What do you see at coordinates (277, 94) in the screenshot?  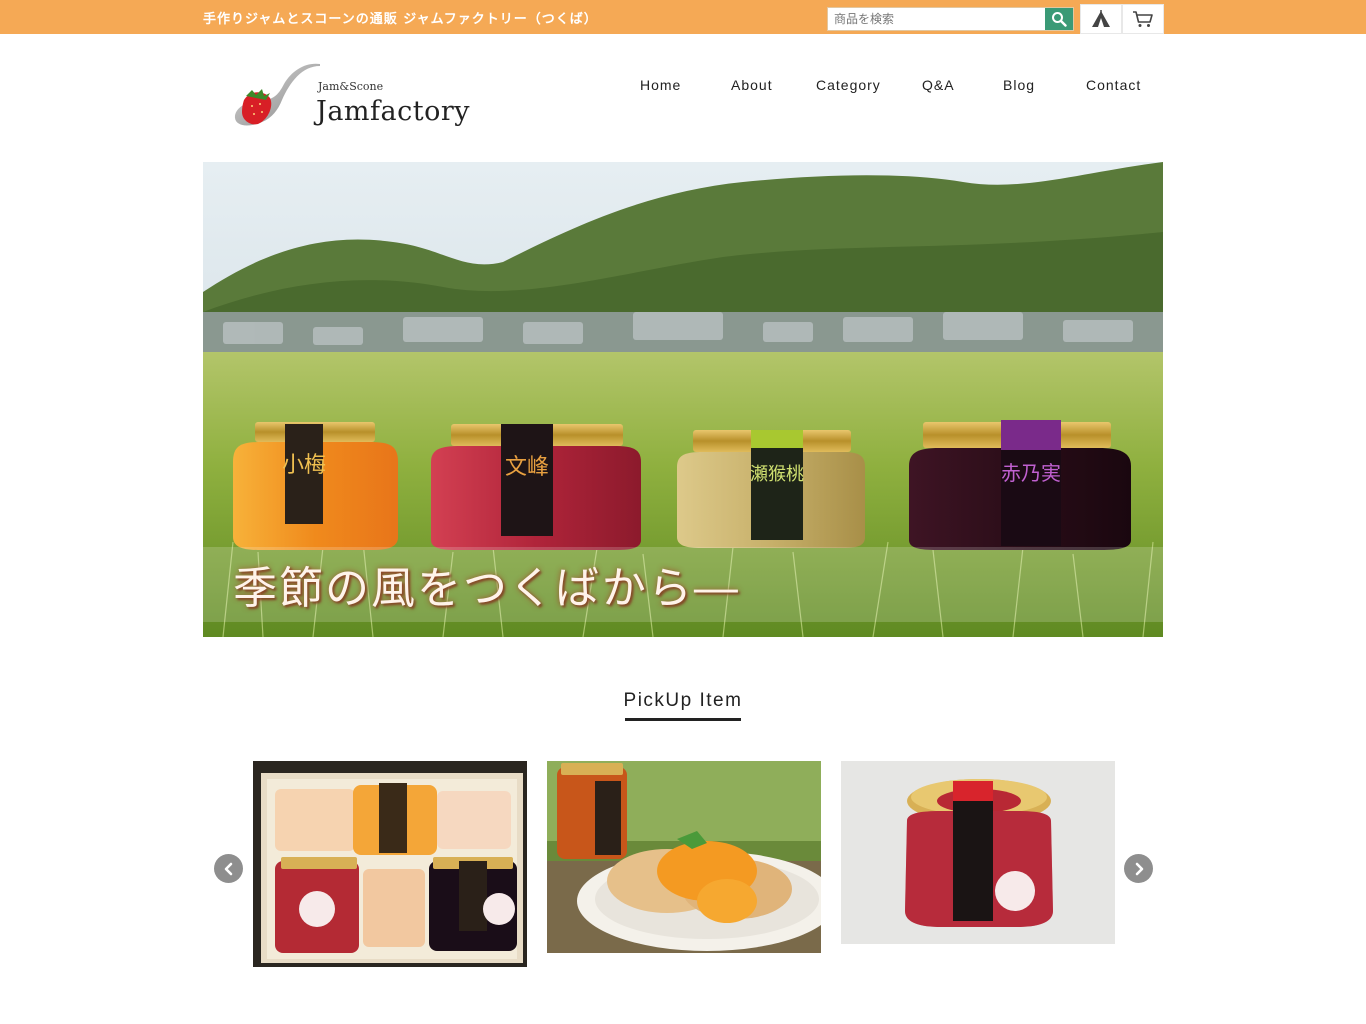 I see `spoon-strawberry-logo-icon` at bounding box center [277, 94].